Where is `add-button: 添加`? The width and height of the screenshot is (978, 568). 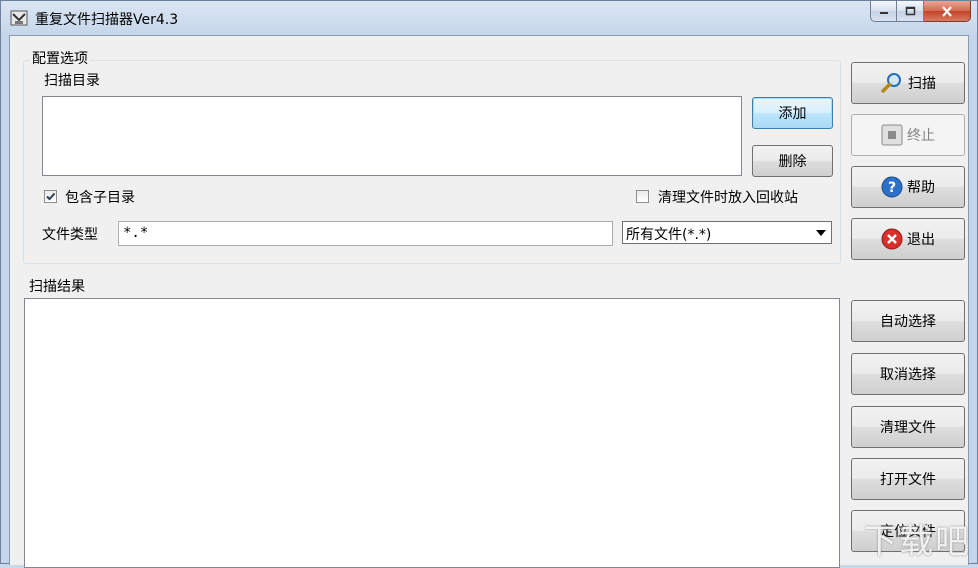 add-button: 添加 is located at coordinates (792, 113).